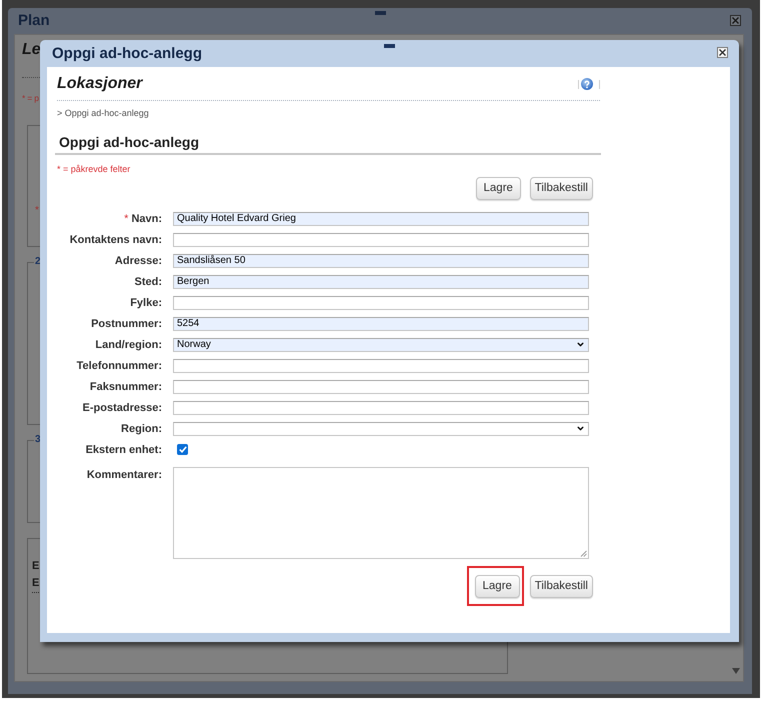 The image size is (767, 702). What do you see at coordinates (126, 323) in the screenshot?
I see `field-label: Postnummer:` at bounding box center [126, 323].